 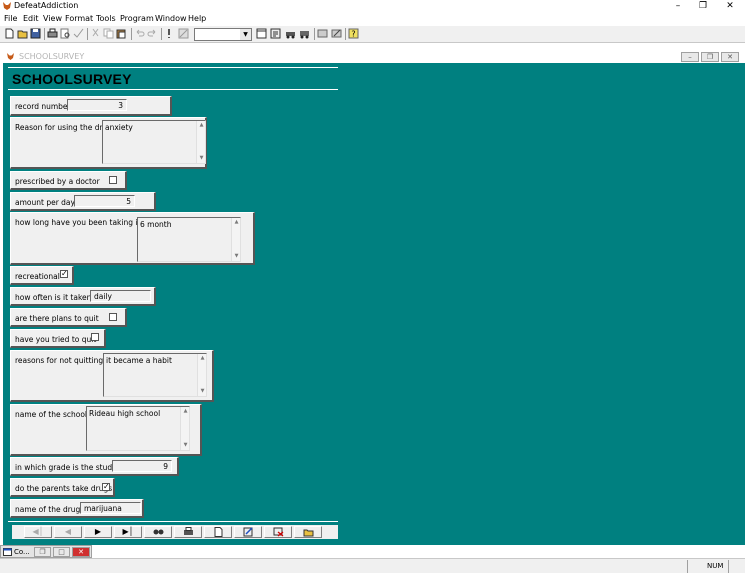 What do you see at coordinates (690, 57) in the screenshot?
I see `child-minimize-button: –` at bounding box center [690, 57].